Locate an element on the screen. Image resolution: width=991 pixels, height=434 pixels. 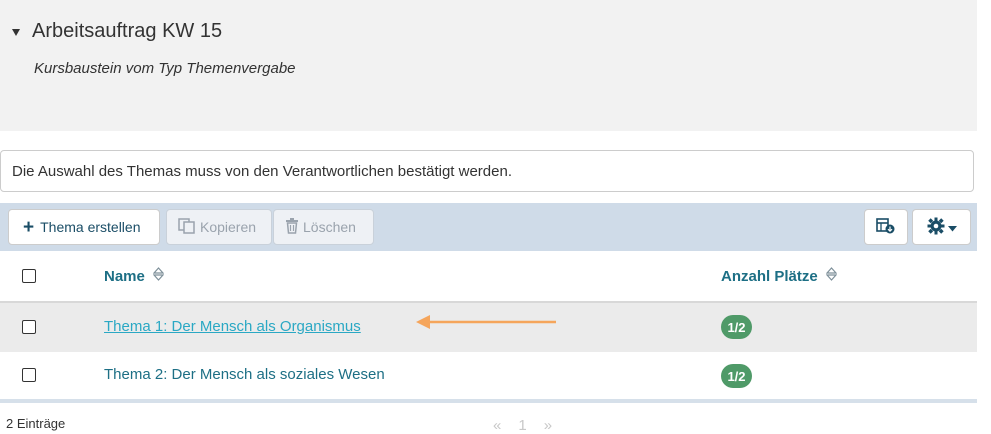
copy-button: Kopieren is located at coordinates (219, 227).